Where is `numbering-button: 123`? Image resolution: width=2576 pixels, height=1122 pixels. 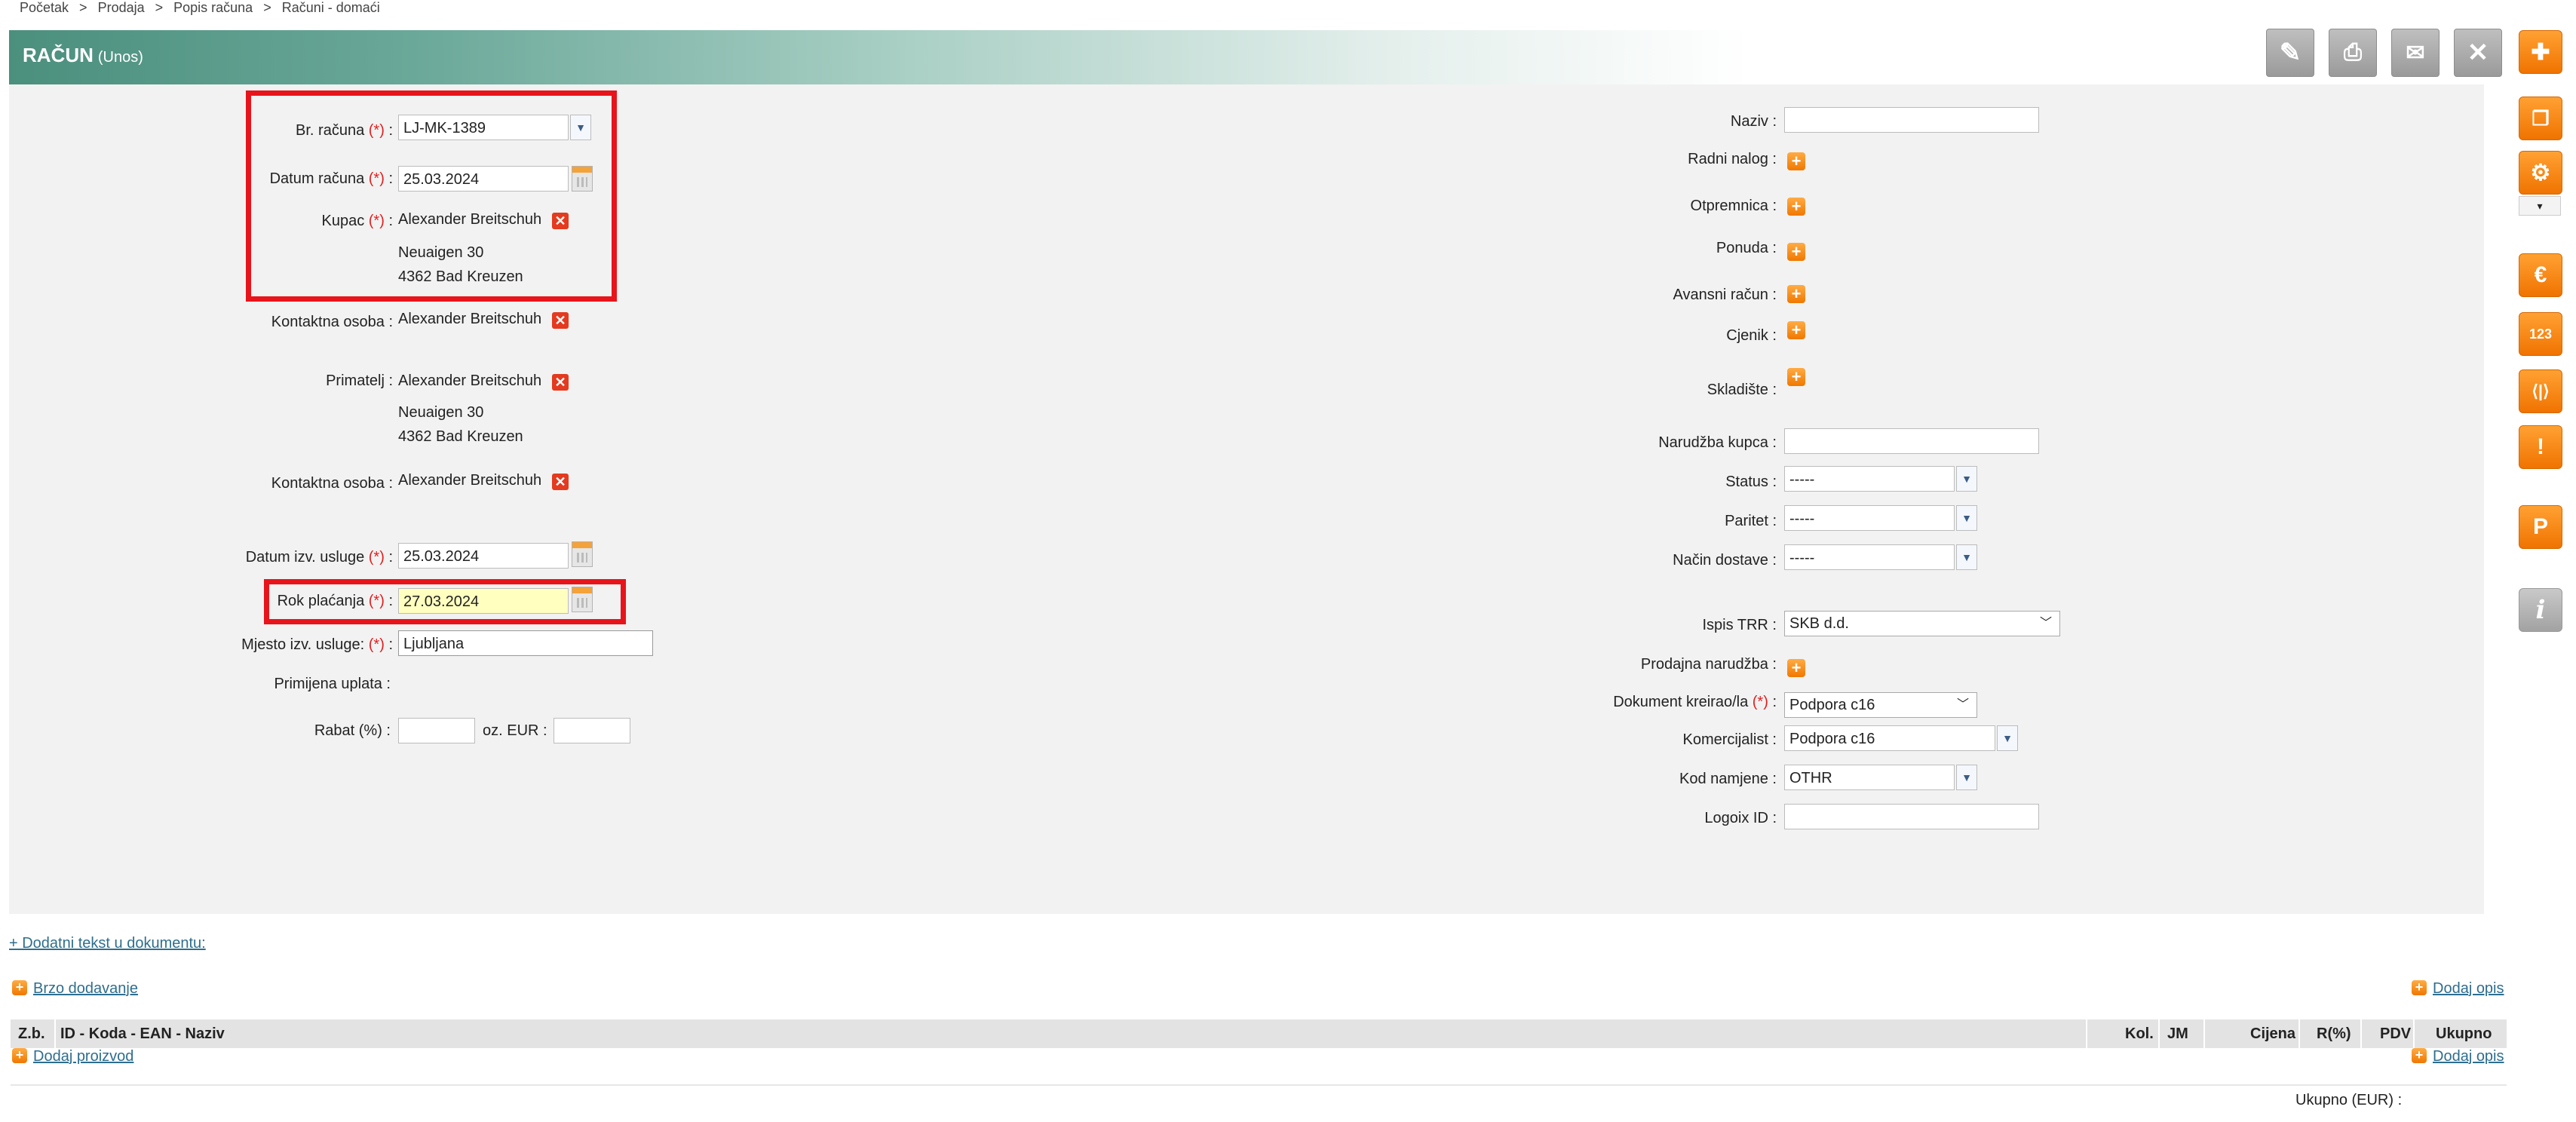 numbering-button: 123 is located at coordinates (2540, 334).